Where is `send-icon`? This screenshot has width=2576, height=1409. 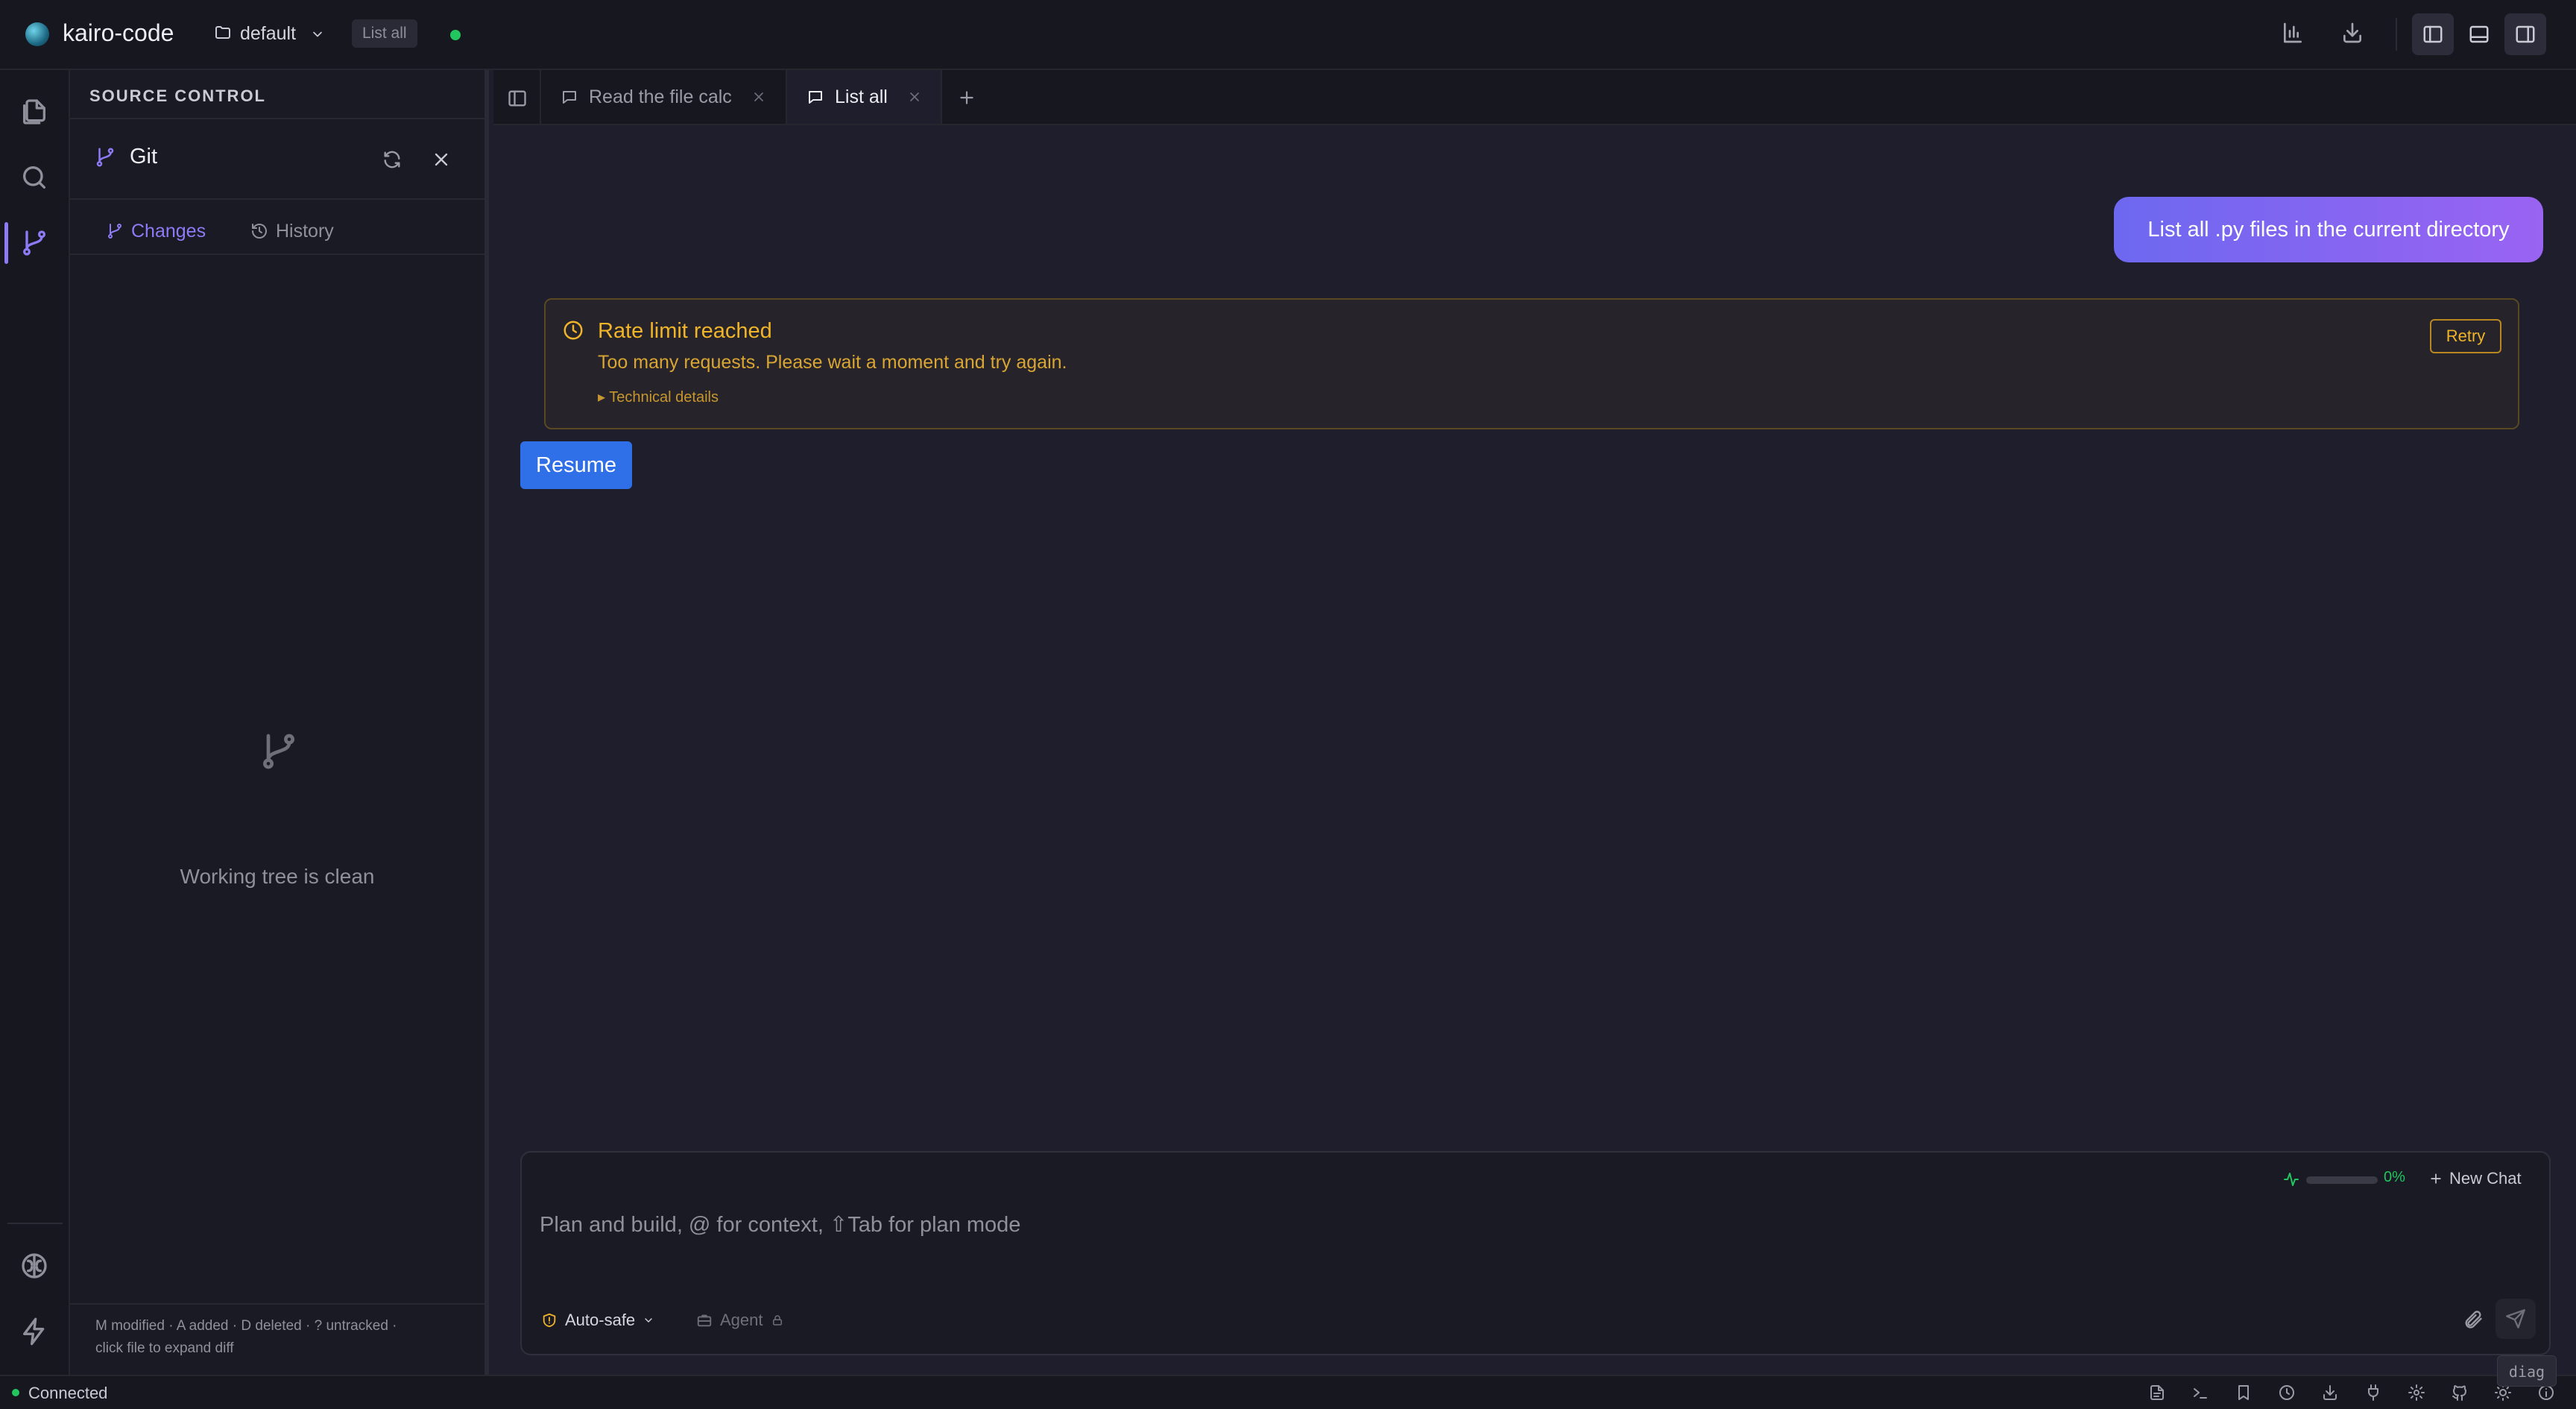 send-icon is located at coordinates (2516, 1318).